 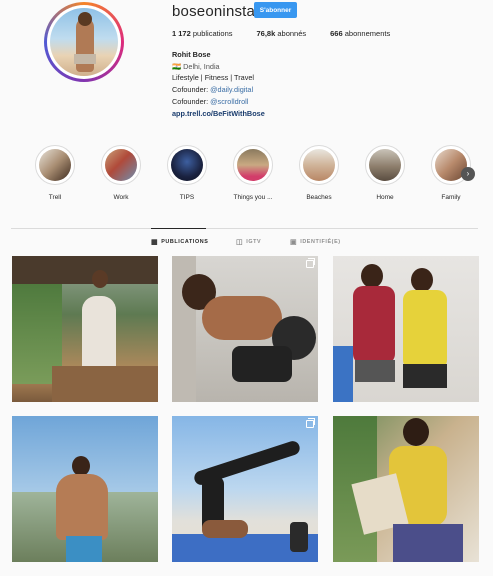 I want to click on highlight-label: Family, so click(x=451, y=197).